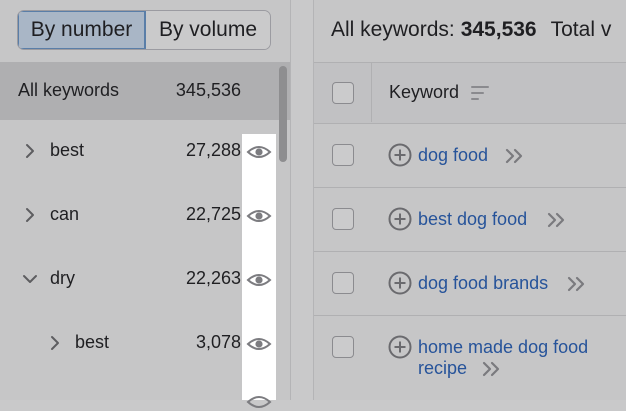  What do you see at coordinates (503, 347) in the screenshot?
I see `keyword-link: home made dog food` at bounding box center [503, 347].